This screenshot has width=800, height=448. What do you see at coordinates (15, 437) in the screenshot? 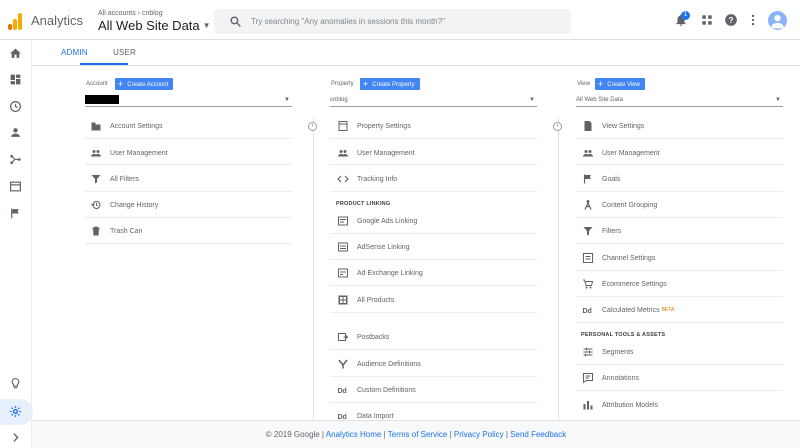
I see `expand-chevron-icon` at bounding box center [15, 437].